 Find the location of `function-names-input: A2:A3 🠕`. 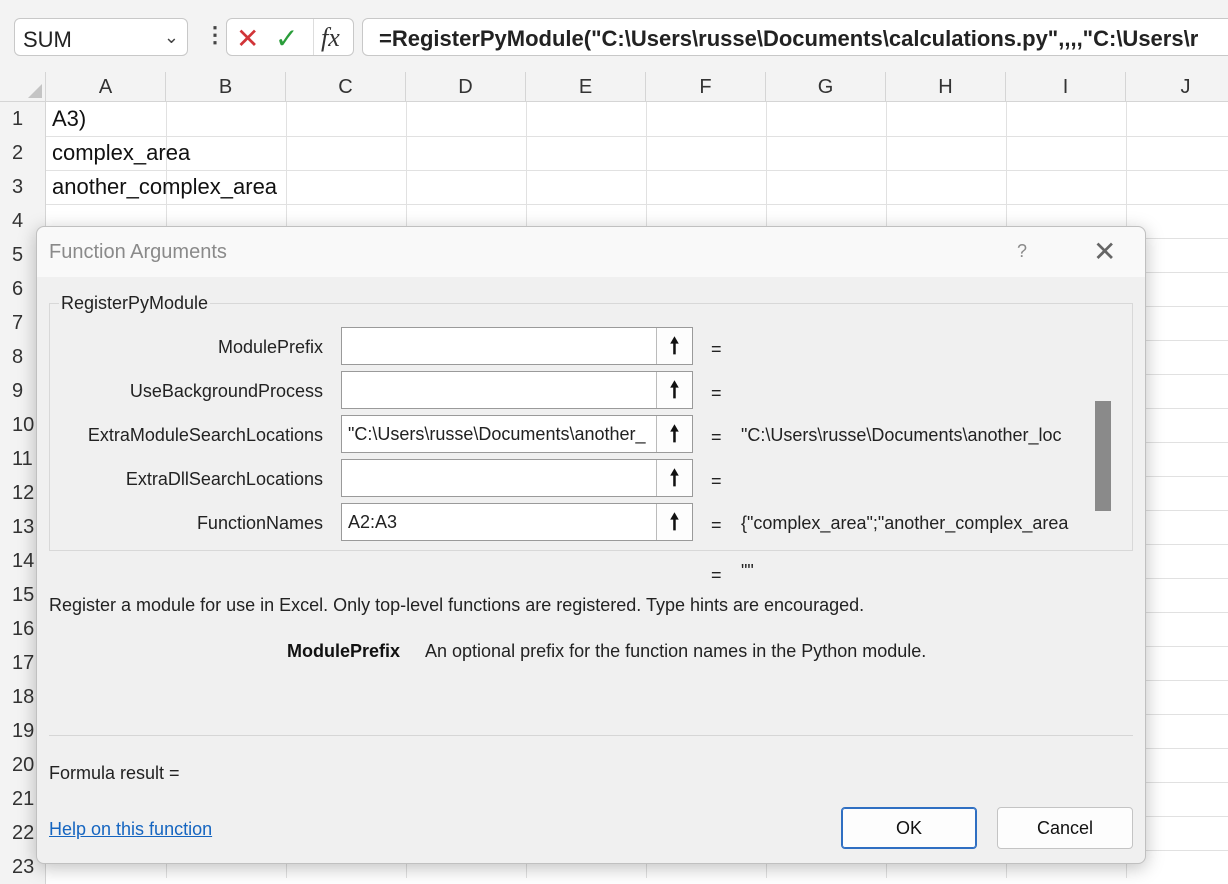

function-names-input: A2:A3 🠕 is located at coordinates (517, 522).